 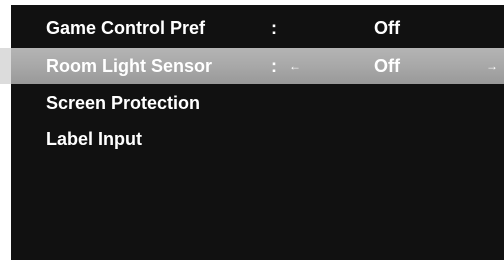 What do you see at coordinates (126, 28) in the screenshot?
I see `menu-item-label: Game Control Pref` at bounding box center [126, 28].